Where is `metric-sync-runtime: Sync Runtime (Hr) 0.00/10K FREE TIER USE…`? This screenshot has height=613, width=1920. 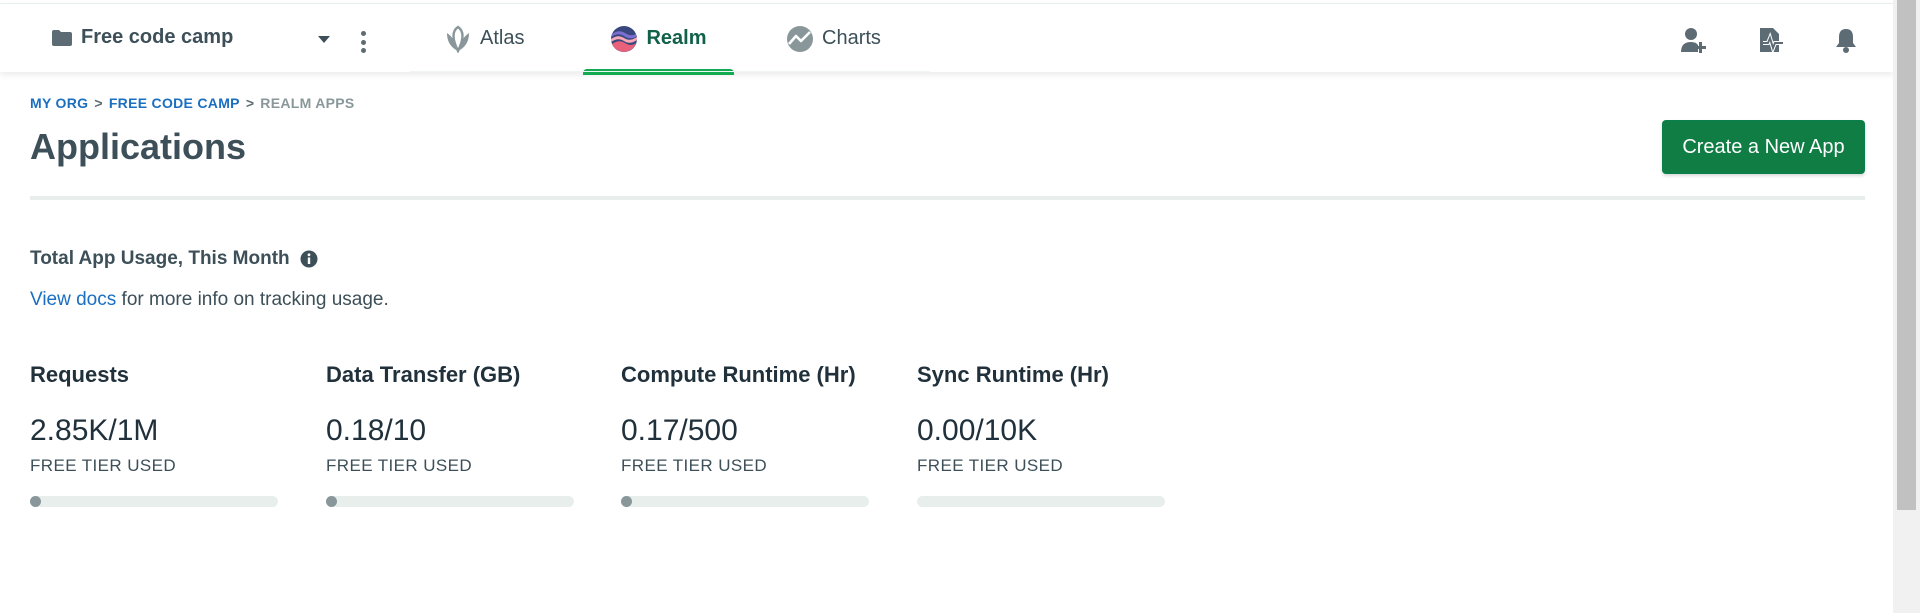 metric-sync-runtime: Sync Runtime (Hr) 0.00/10K FREE TIER USE… is located at coordinates (1042, 434).